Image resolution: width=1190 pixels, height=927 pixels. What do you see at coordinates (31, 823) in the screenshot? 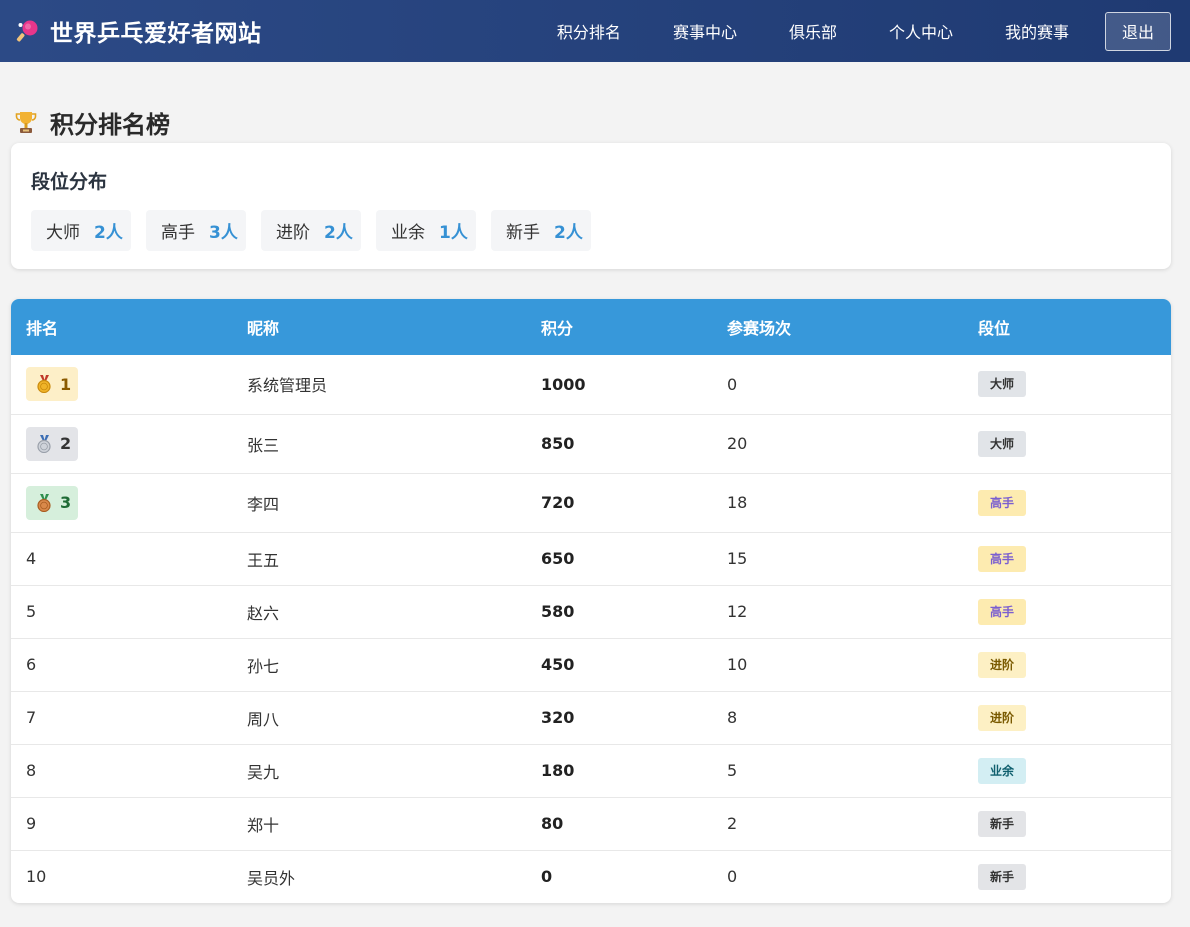
I see `rank-number: 9` at bounding box center [31, 823].